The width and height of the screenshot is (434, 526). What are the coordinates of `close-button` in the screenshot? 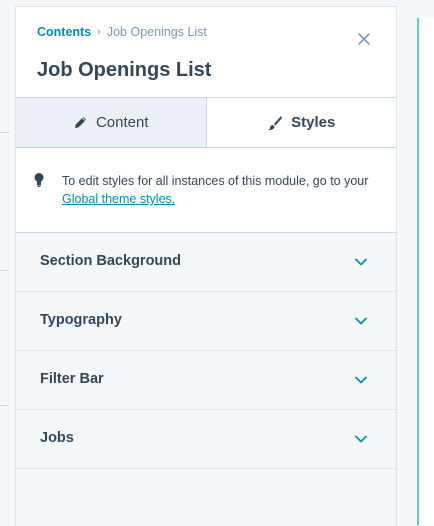 It's located at (364, 39).